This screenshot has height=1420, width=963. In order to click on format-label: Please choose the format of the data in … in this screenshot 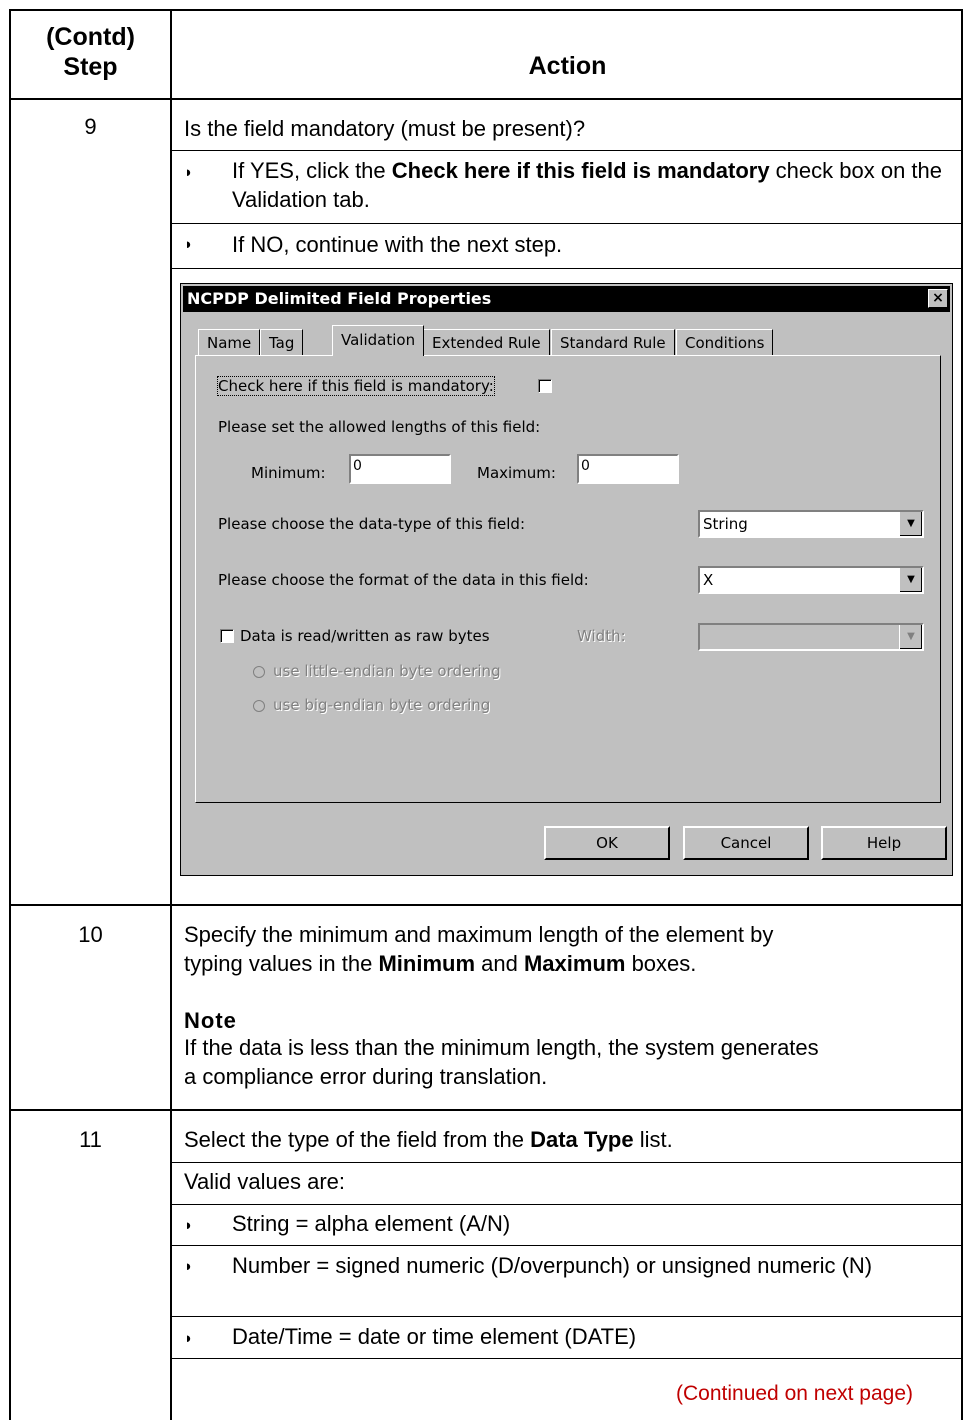, I will do `click(403, 580)`.